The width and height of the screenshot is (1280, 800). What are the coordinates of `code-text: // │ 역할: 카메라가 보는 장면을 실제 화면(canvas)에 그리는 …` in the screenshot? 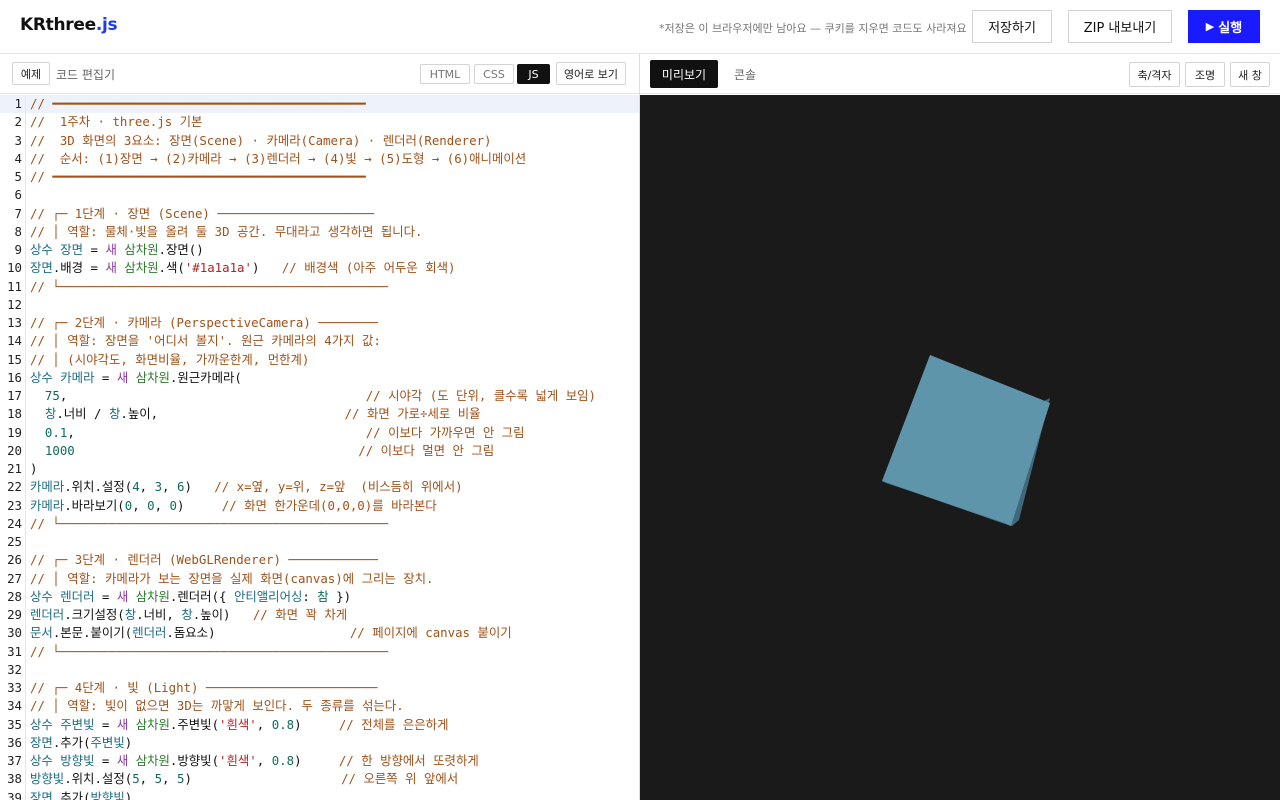 It's located at (232, 579).